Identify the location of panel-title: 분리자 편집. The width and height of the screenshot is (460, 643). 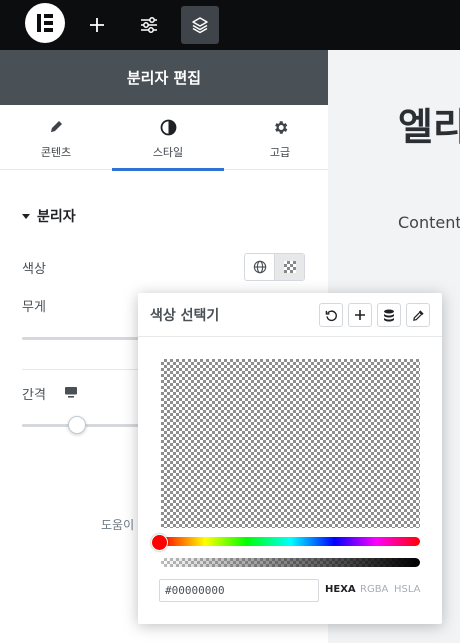
(164, 77).